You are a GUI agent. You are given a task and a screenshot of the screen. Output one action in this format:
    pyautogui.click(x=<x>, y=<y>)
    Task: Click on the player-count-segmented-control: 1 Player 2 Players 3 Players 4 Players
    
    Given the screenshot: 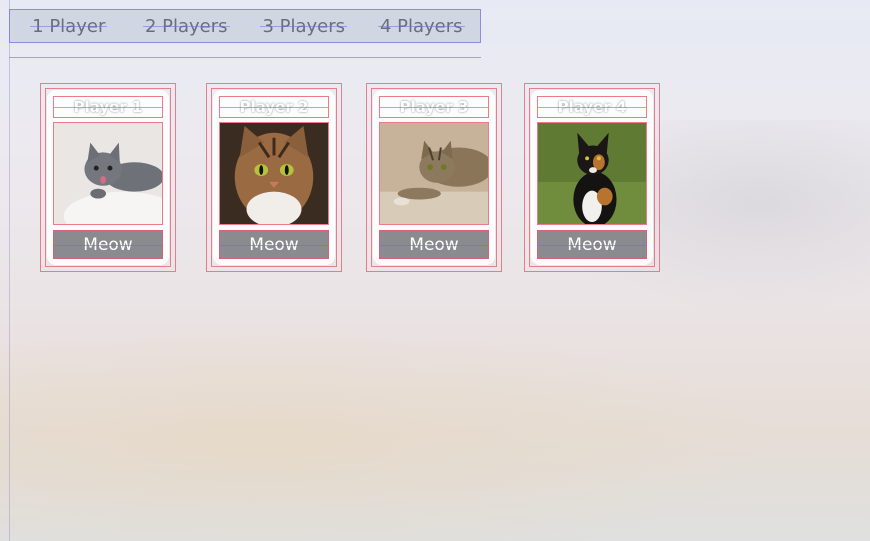 What is the action you would take?
    pyautogui.click(x=245, y=26)
    